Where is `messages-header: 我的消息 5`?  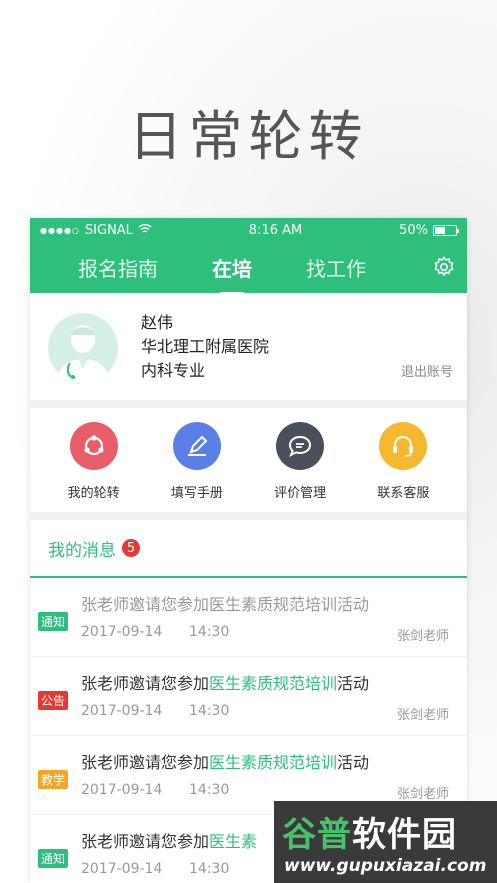
messages-header: 我的消息 5 is located at coordinates (248, 549).